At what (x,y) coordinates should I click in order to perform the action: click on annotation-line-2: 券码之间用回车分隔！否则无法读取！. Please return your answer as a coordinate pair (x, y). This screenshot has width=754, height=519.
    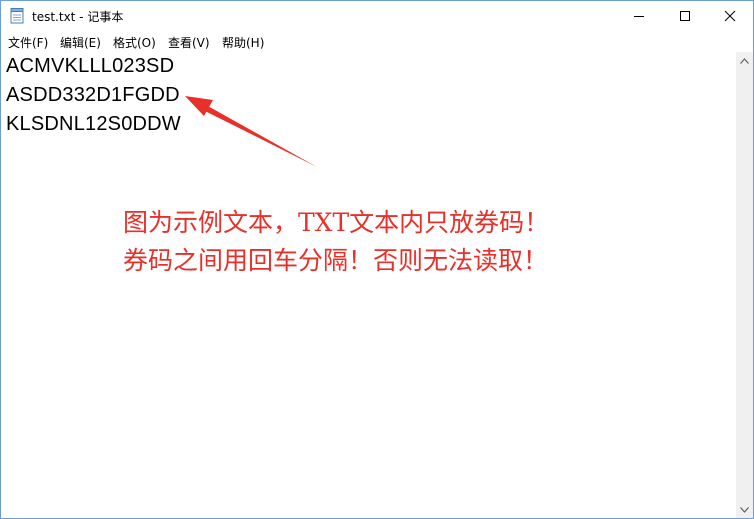
    Looking at the image, I should click on (336, 260).